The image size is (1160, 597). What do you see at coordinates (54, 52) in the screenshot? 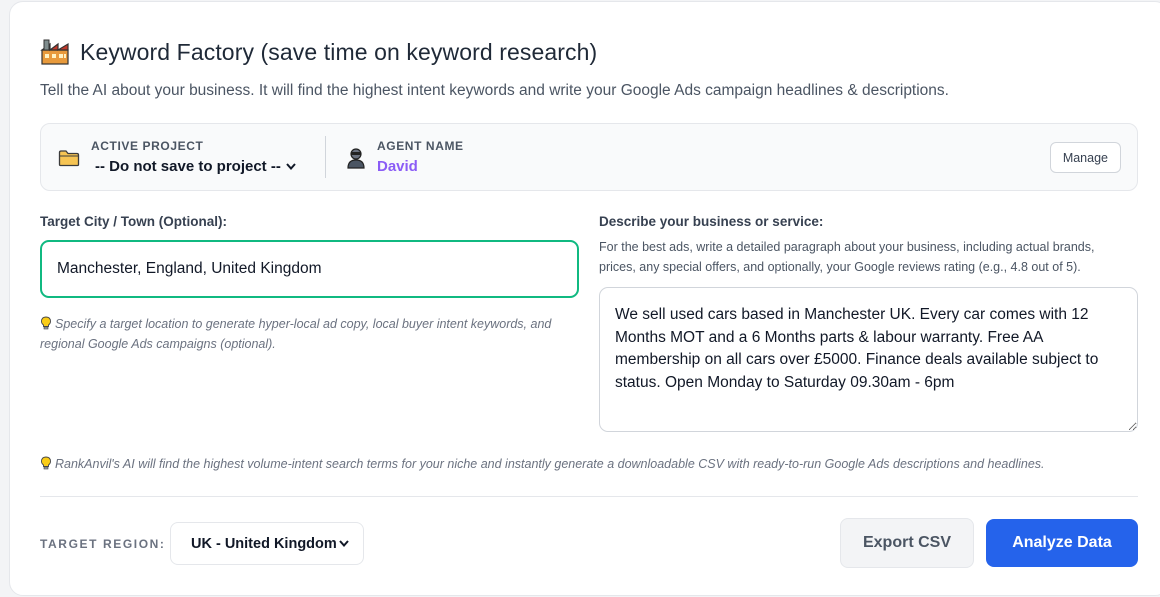
I see `factory-icon` at bounding box center [54, 52].